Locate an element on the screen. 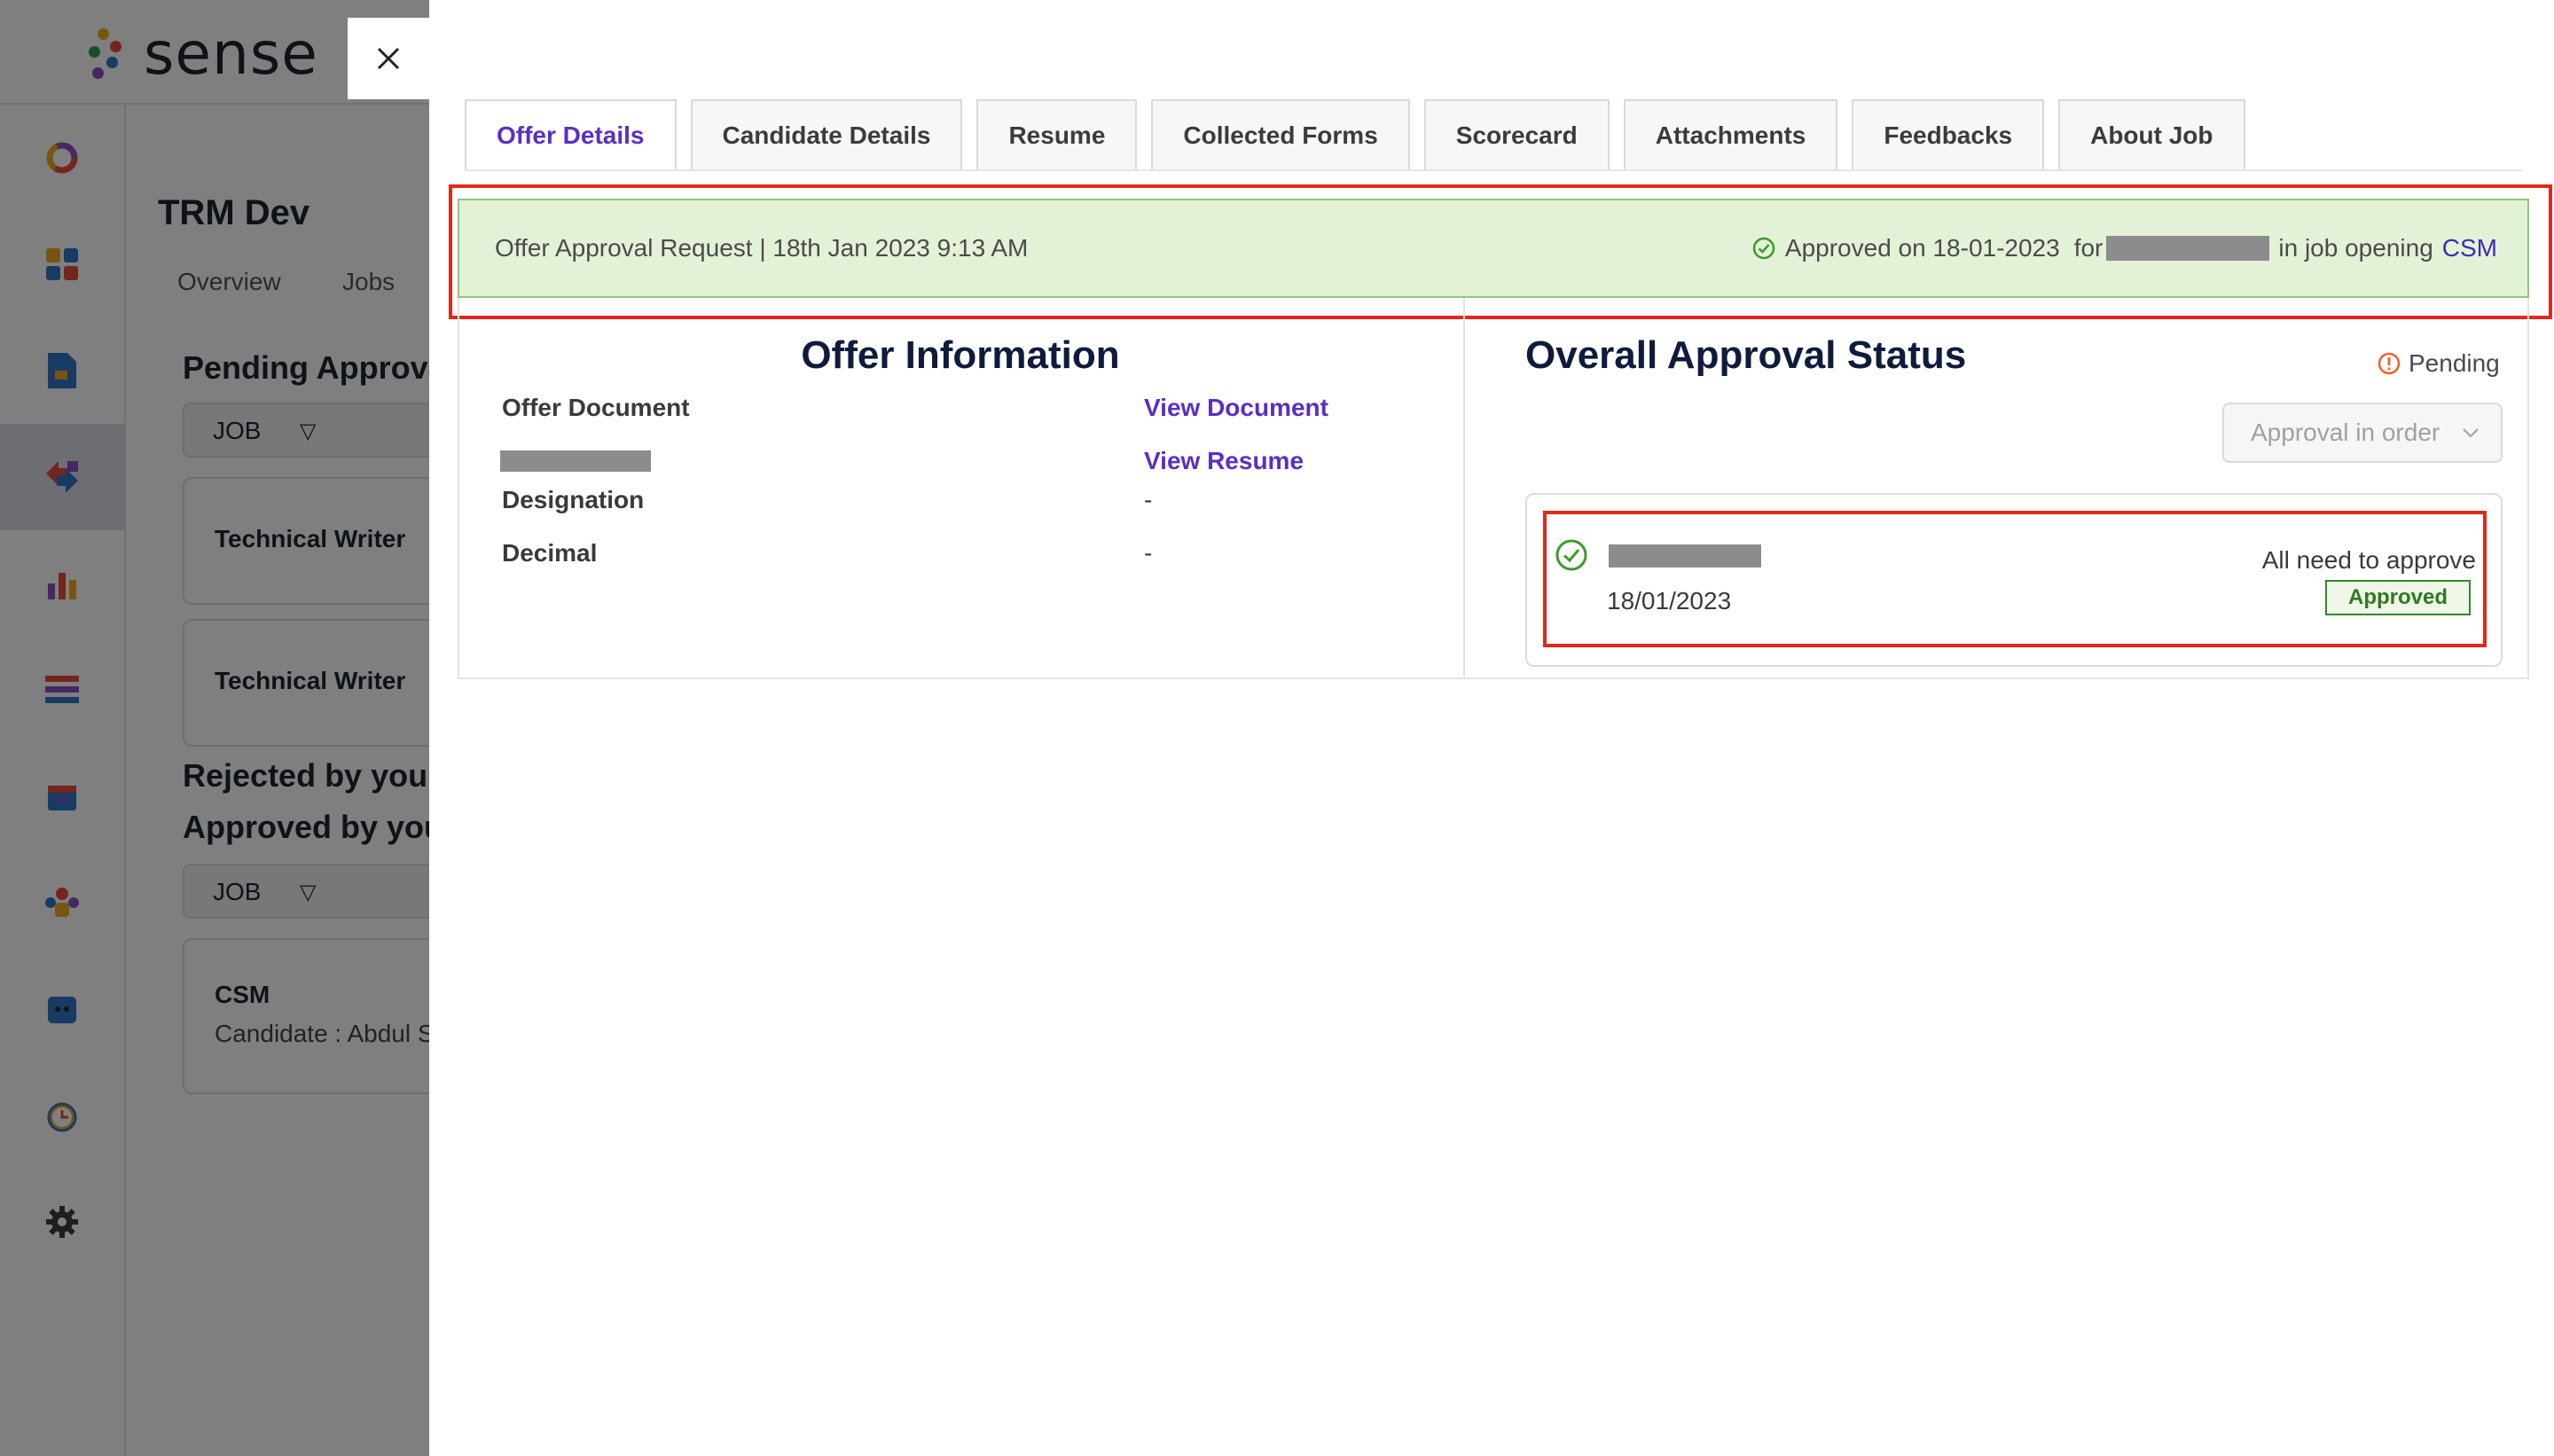  approval-order-value: Approval in order is located at coordinates (2345, 432).